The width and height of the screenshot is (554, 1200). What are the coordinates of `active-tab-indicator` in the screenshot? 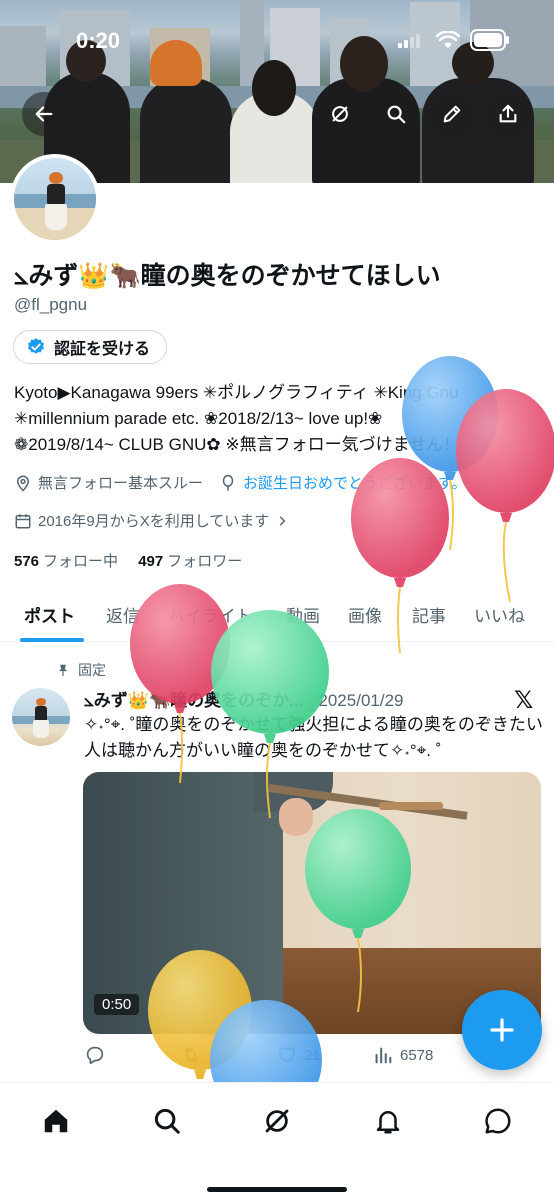 It's located at (52, 640).